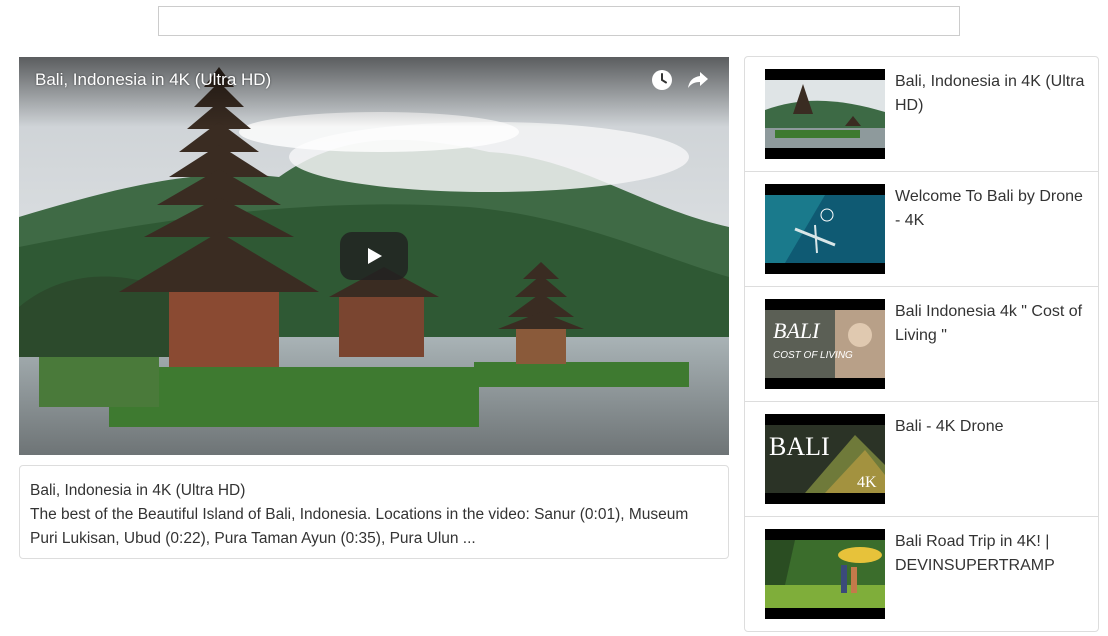 The width and height of the screenshot is (1108, 636). What do you see at coordinates (559, 21) in the screenshot?
I see `search-input` at bounding box center [559, 21].